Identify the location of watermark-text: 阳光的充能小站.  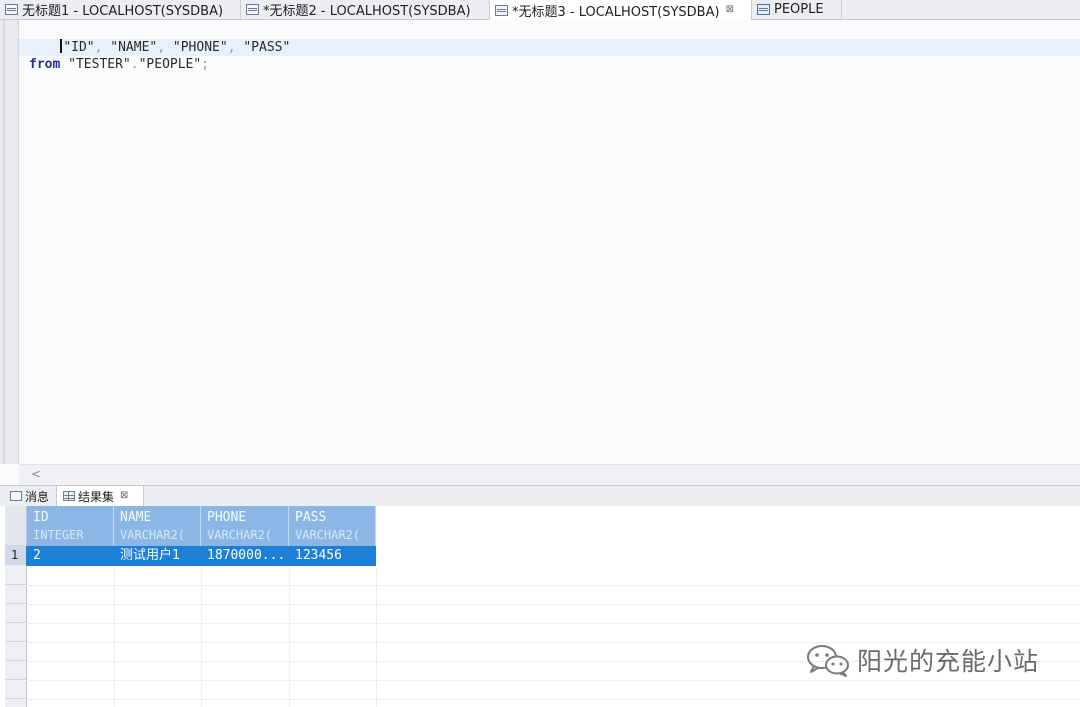
(948, 661).